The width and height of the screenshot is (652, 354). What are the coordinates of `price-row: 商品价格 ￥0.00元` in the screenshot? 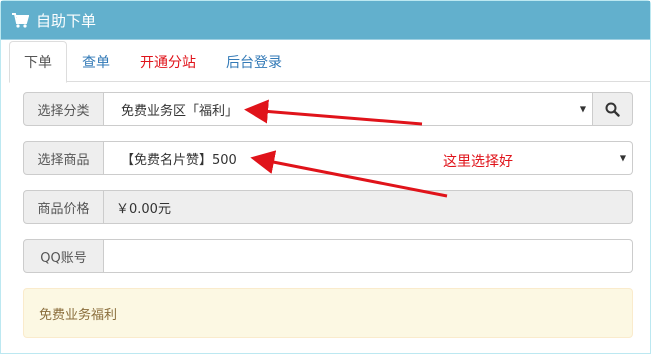 It's located at (328, 207).